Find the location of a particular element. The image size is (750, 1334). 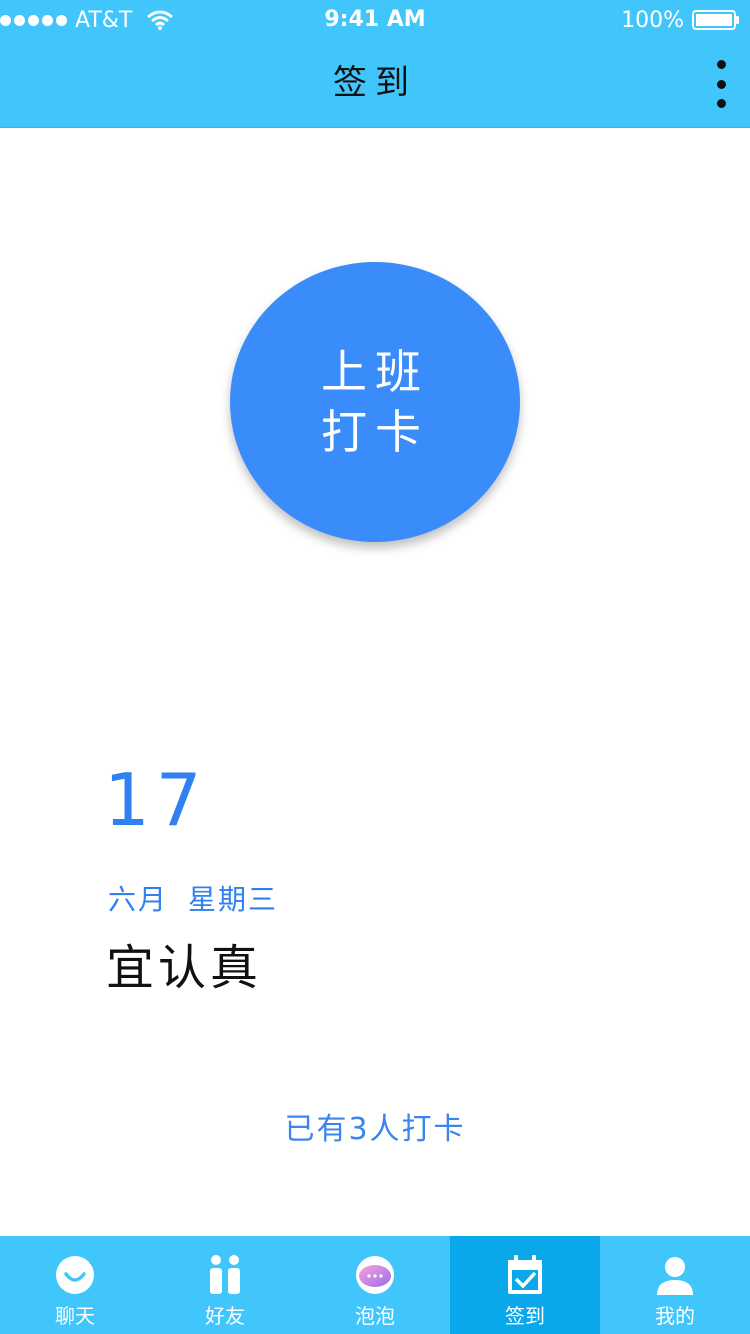

month-weekday: 六月 星期三 is located at coordinates (193, 898).